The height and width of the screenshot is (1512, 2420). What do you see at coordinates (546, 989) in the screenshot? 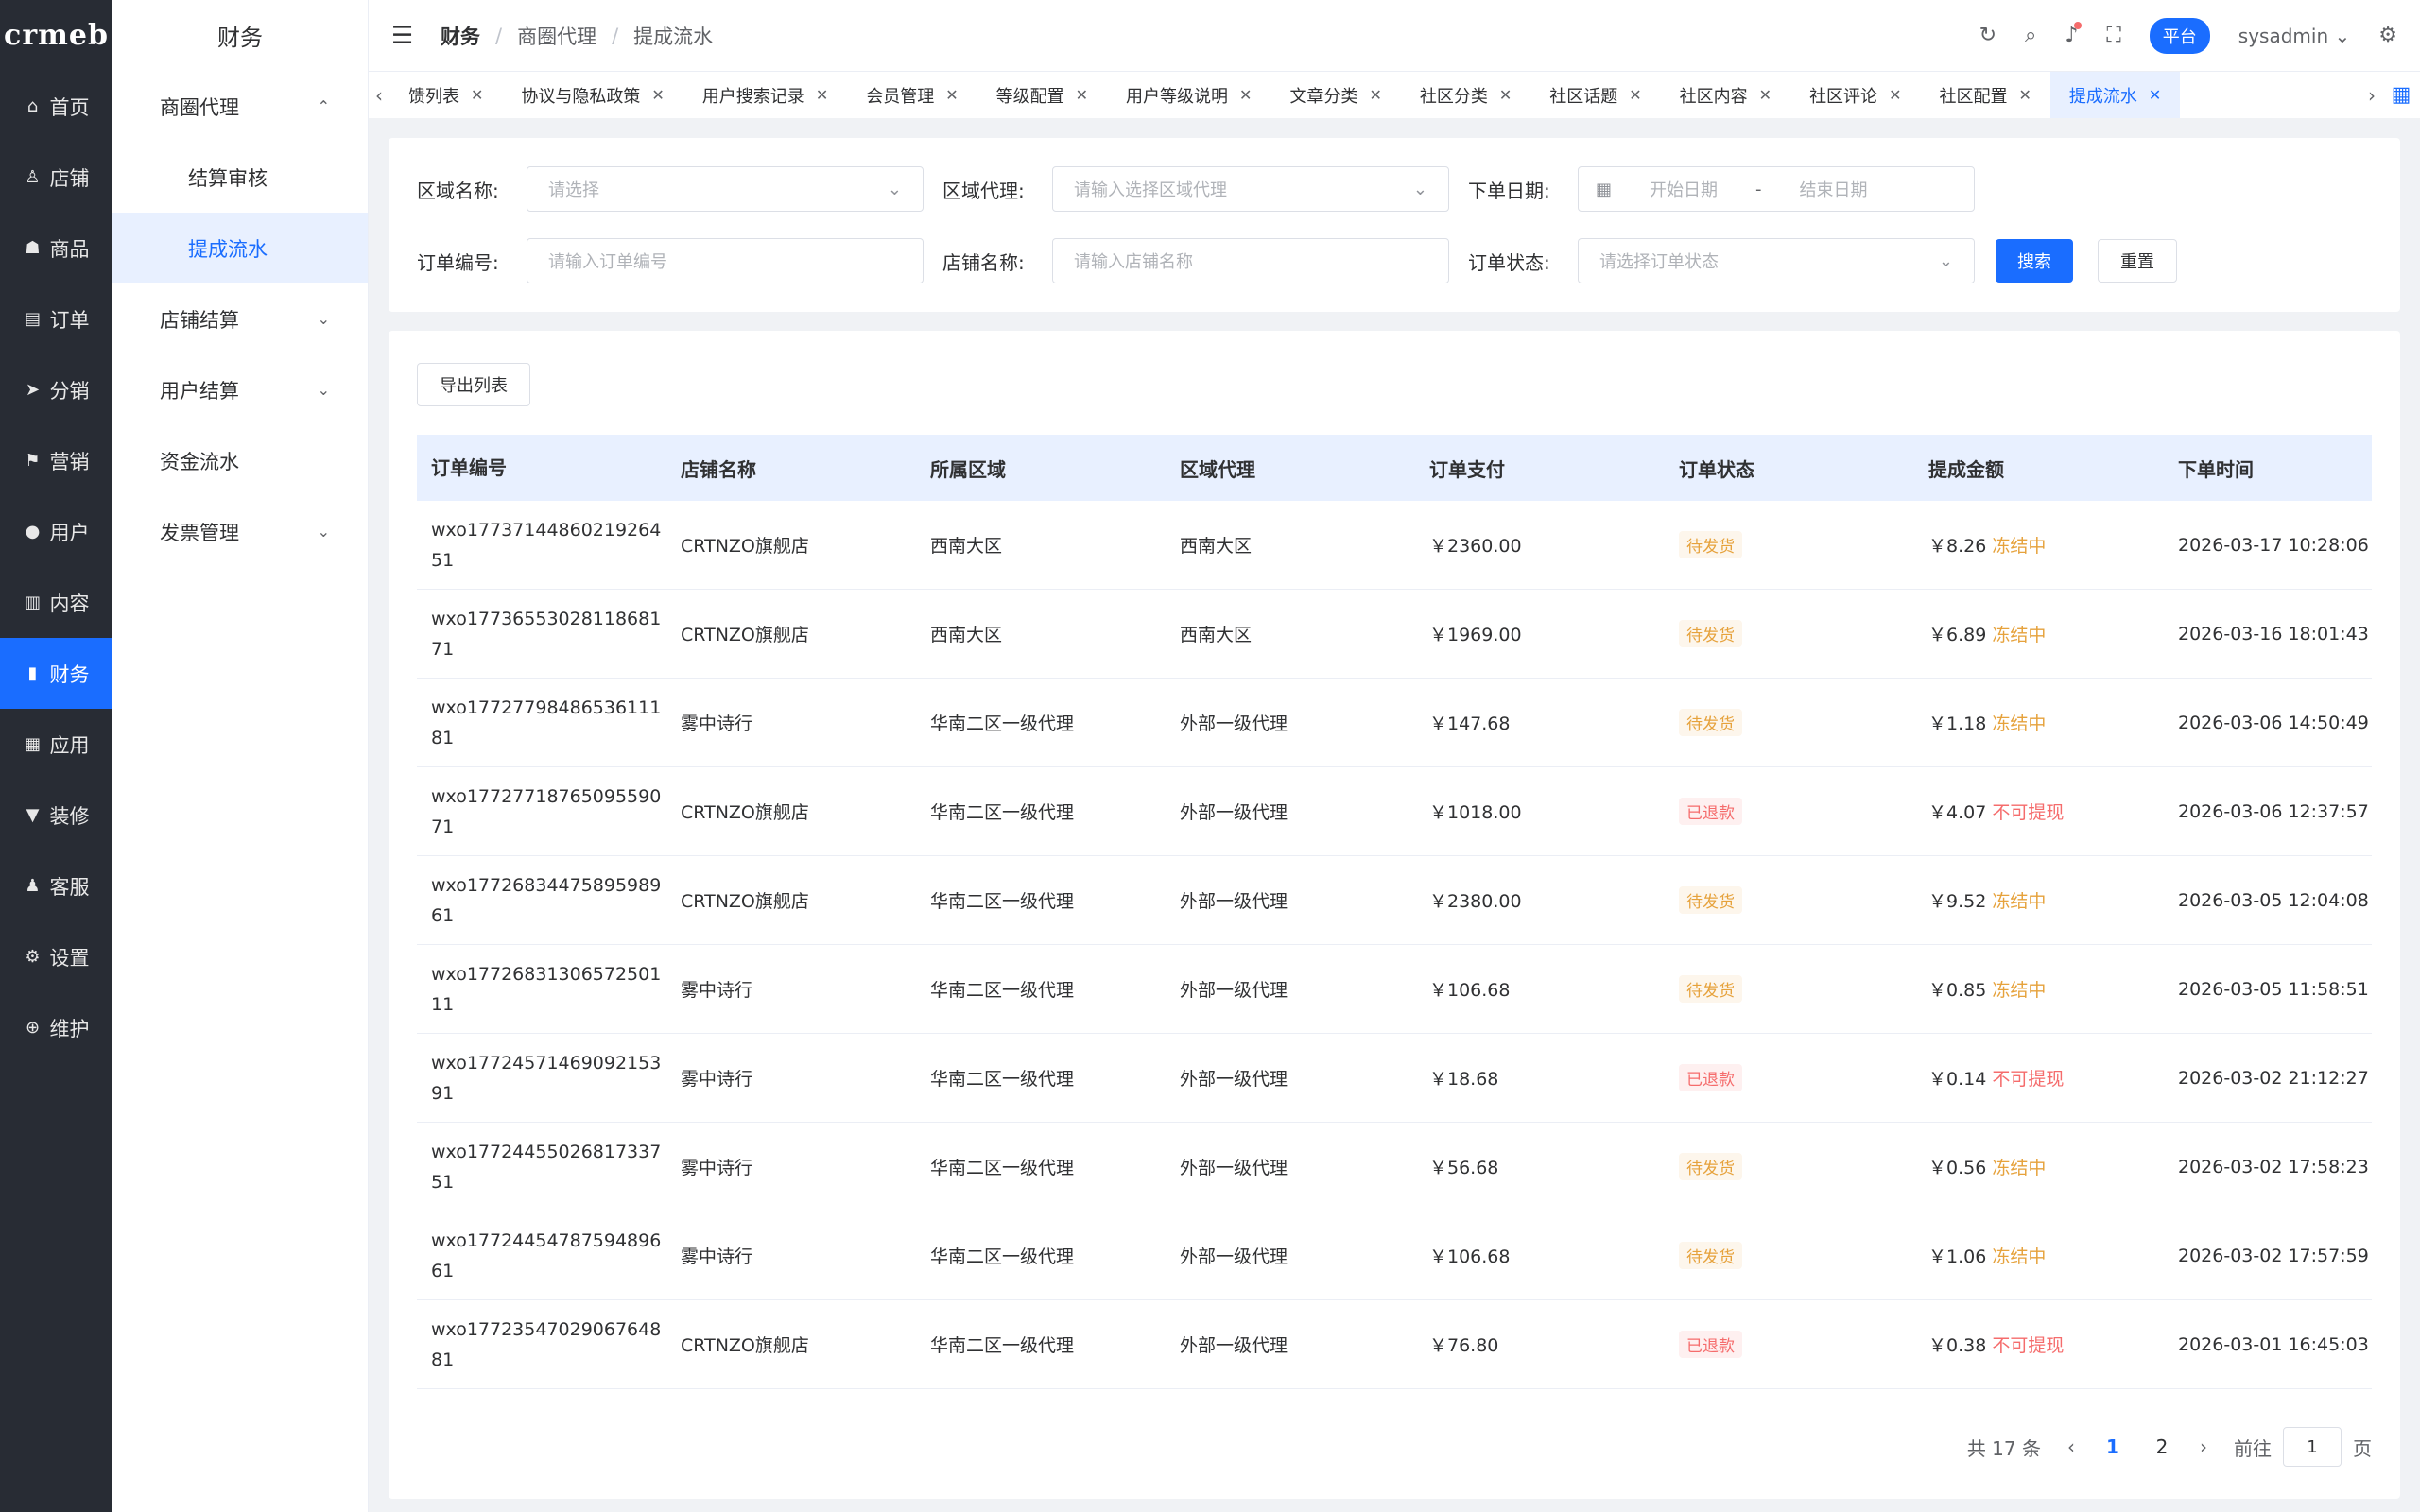
I see `order-number: wxo1772683130657250111` at bounding box center [546, 989].